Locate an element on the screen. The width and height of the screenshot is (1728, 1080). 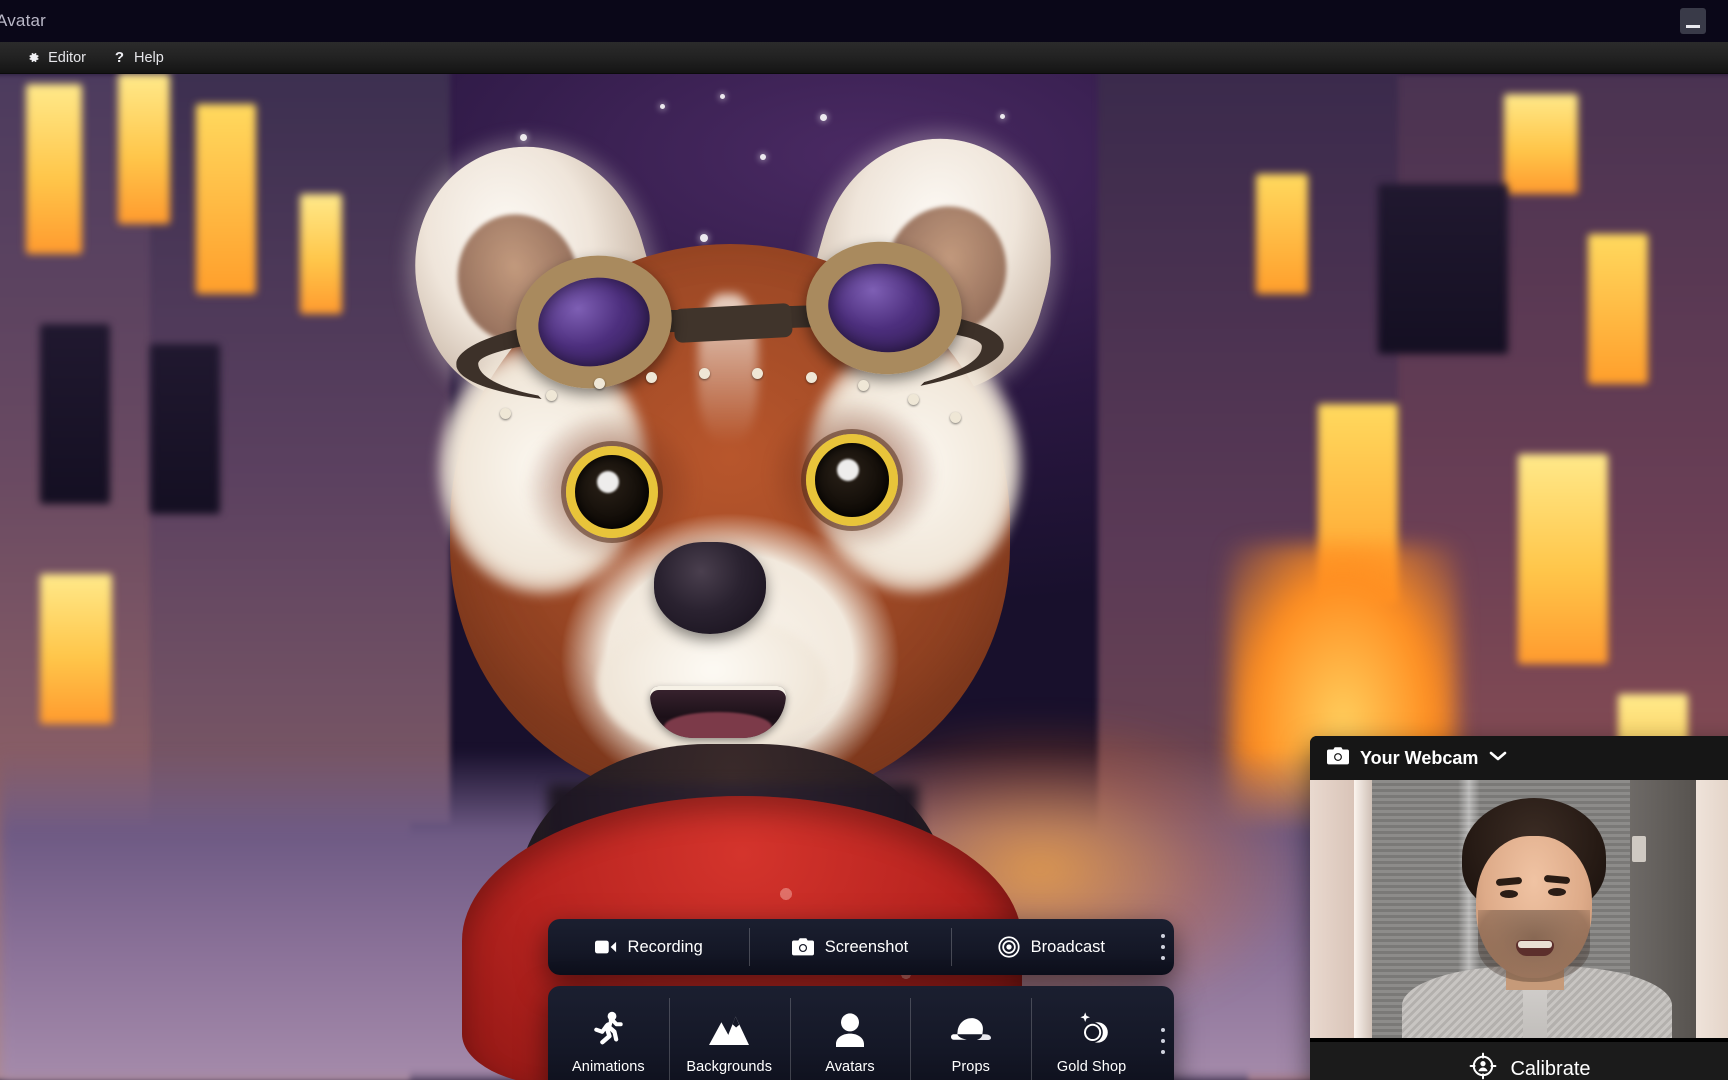
menu-item-truncated: e is located at coordinates (6, 58).